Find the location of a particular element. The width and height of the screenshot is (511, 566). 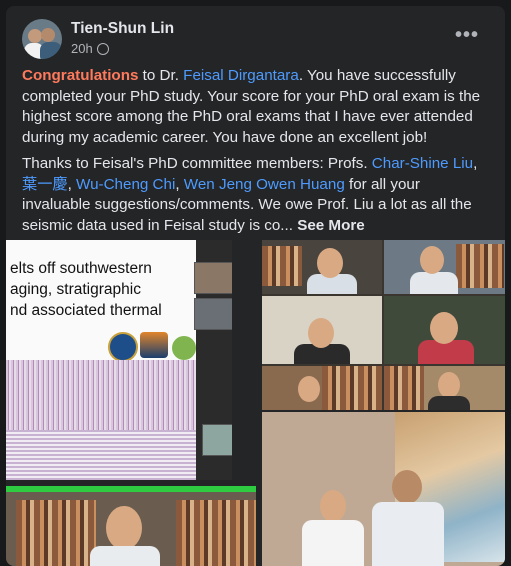

text-span: to Dr. is located at coordinates (161, 75).